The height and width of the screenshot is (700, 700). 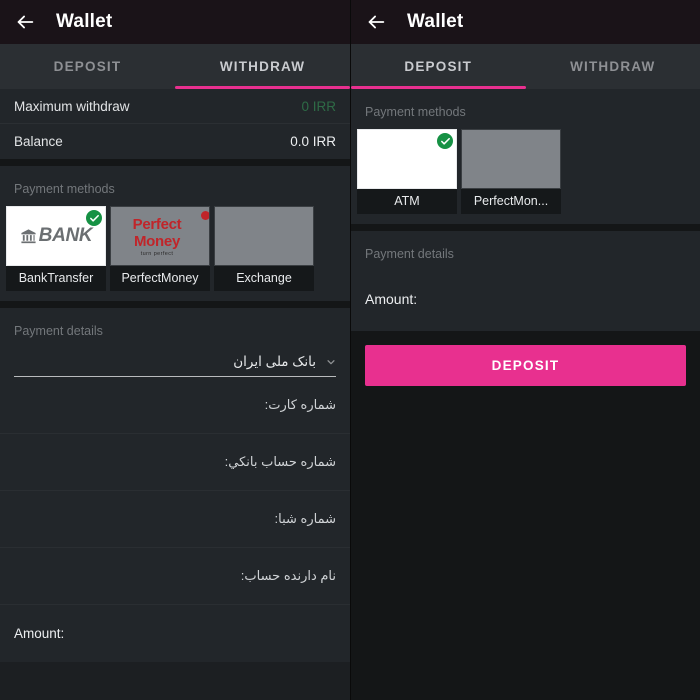 I want to click on tab-bar-deposit: DEPOSIT WITHDRAW, so click(x=525, y=66).